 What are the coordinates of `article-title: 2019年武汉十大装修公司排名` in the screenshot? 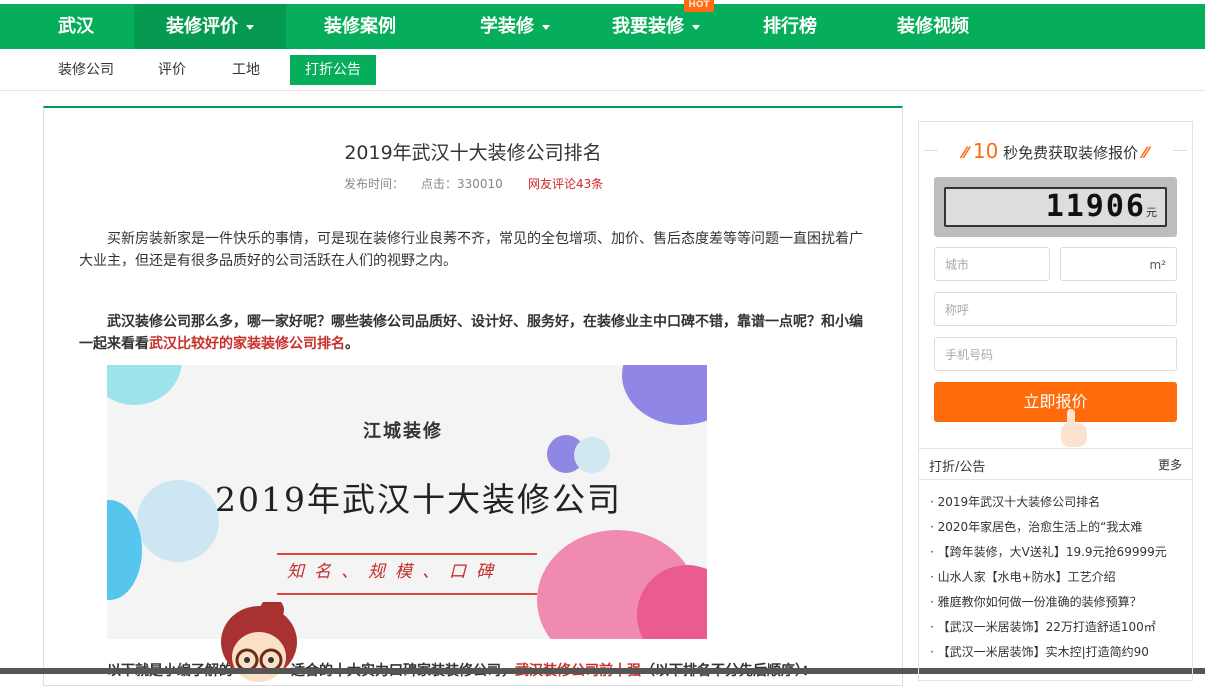 It's located at (473, 153).